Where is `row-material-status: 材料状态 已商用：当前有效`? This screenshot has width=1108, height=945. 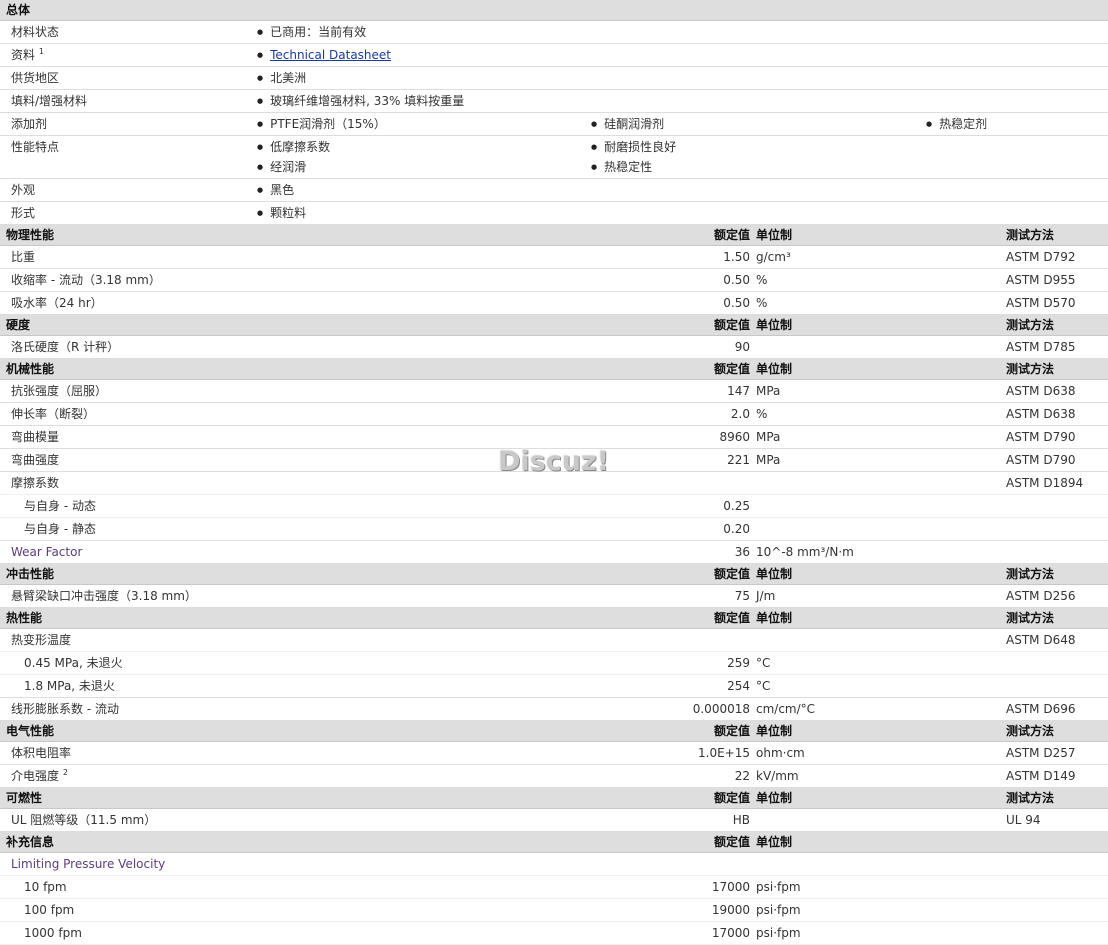
row-material-status: 材料状态 已商用：当前有效 is located at coordinates (554, 32).